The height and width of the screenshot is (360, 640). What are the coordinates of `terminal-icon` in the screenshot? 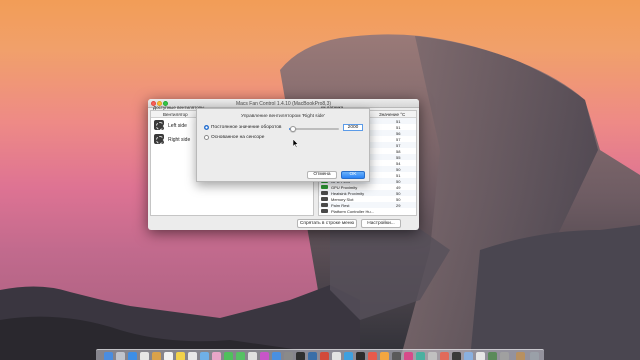 It's located at (300, 355).